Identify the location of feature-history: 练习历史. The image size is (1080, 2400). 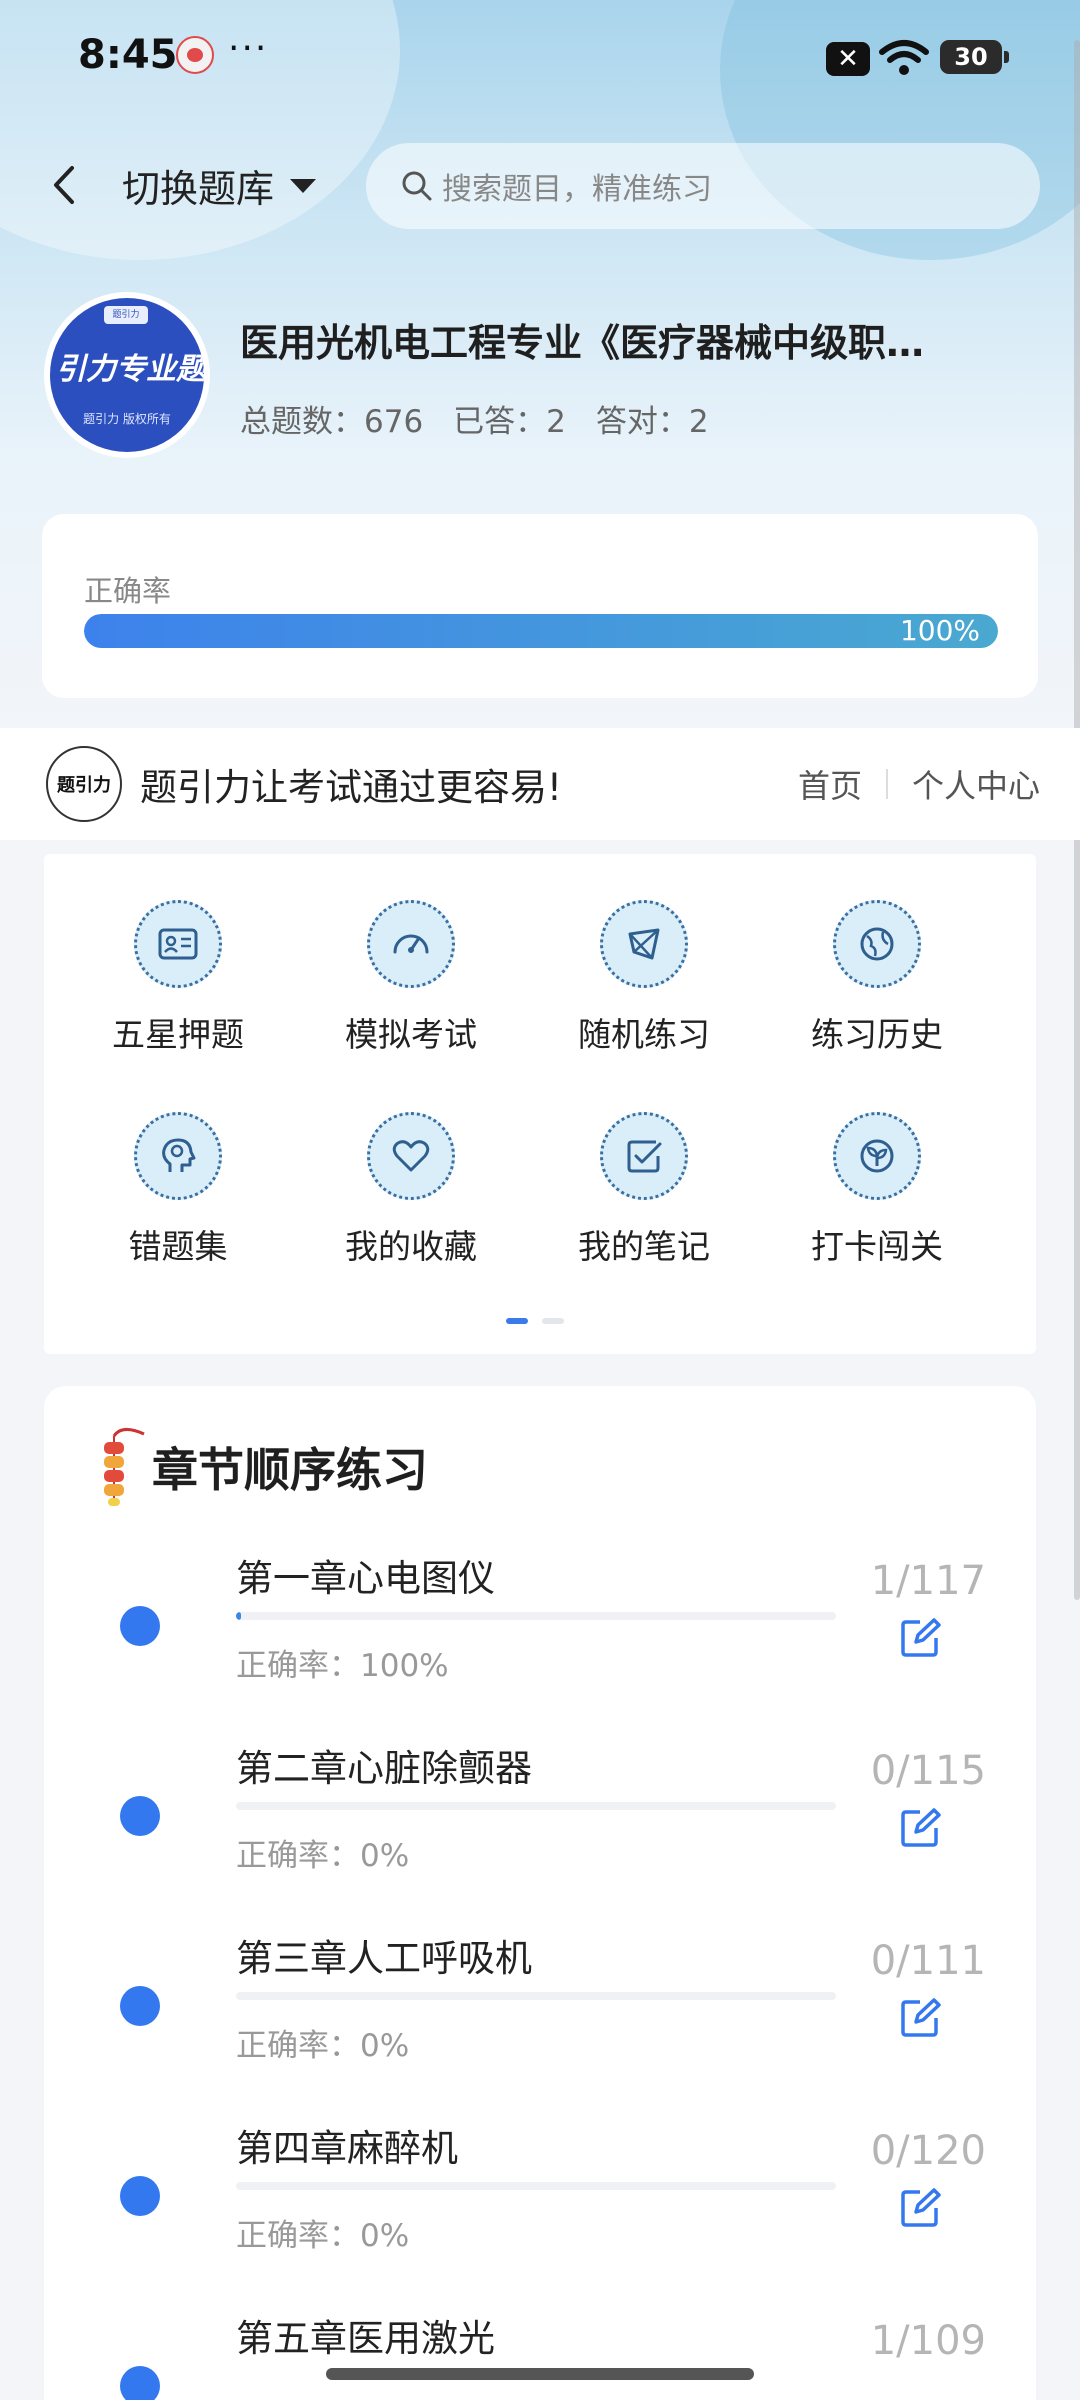
(877, 980).